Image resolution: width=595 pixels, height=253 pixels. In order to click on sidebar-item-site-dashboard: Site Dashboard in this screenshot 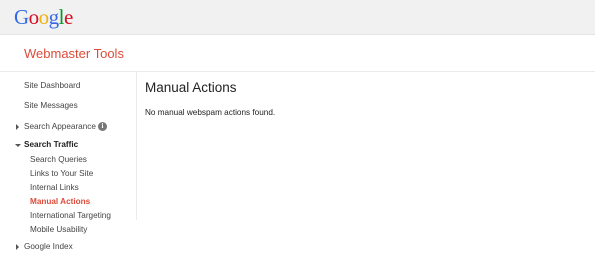, I will do `click(52, 86)`.